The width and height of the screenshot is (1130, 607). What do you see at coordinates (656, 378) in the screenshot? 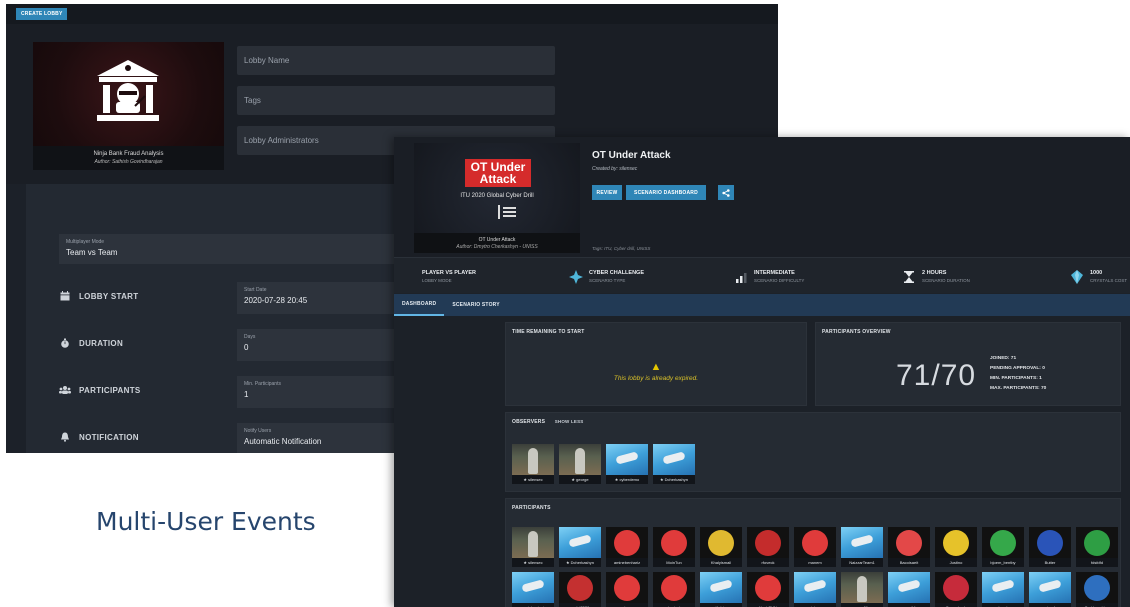
I see `expired-message: This lobby is already expired.` at bounding box center [656, 378].